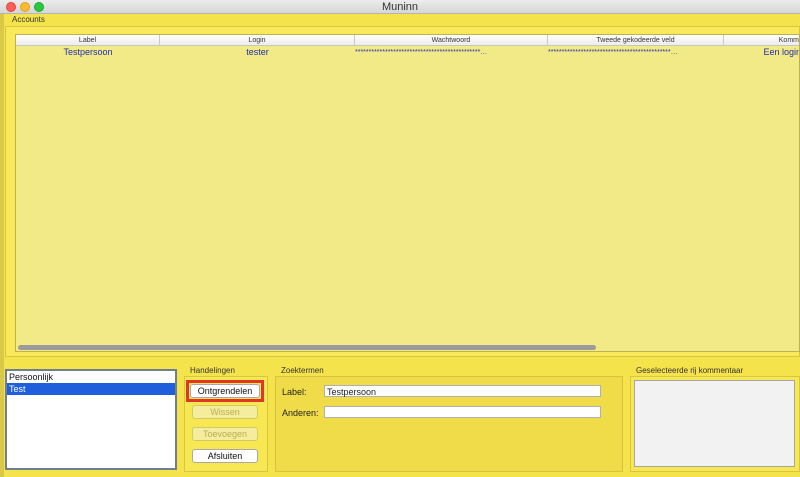 This screenshot has width=800, height=477. Describe the element at coordinates (88, 40) in the screenshot. I see `column-header-label: Label` at that location.